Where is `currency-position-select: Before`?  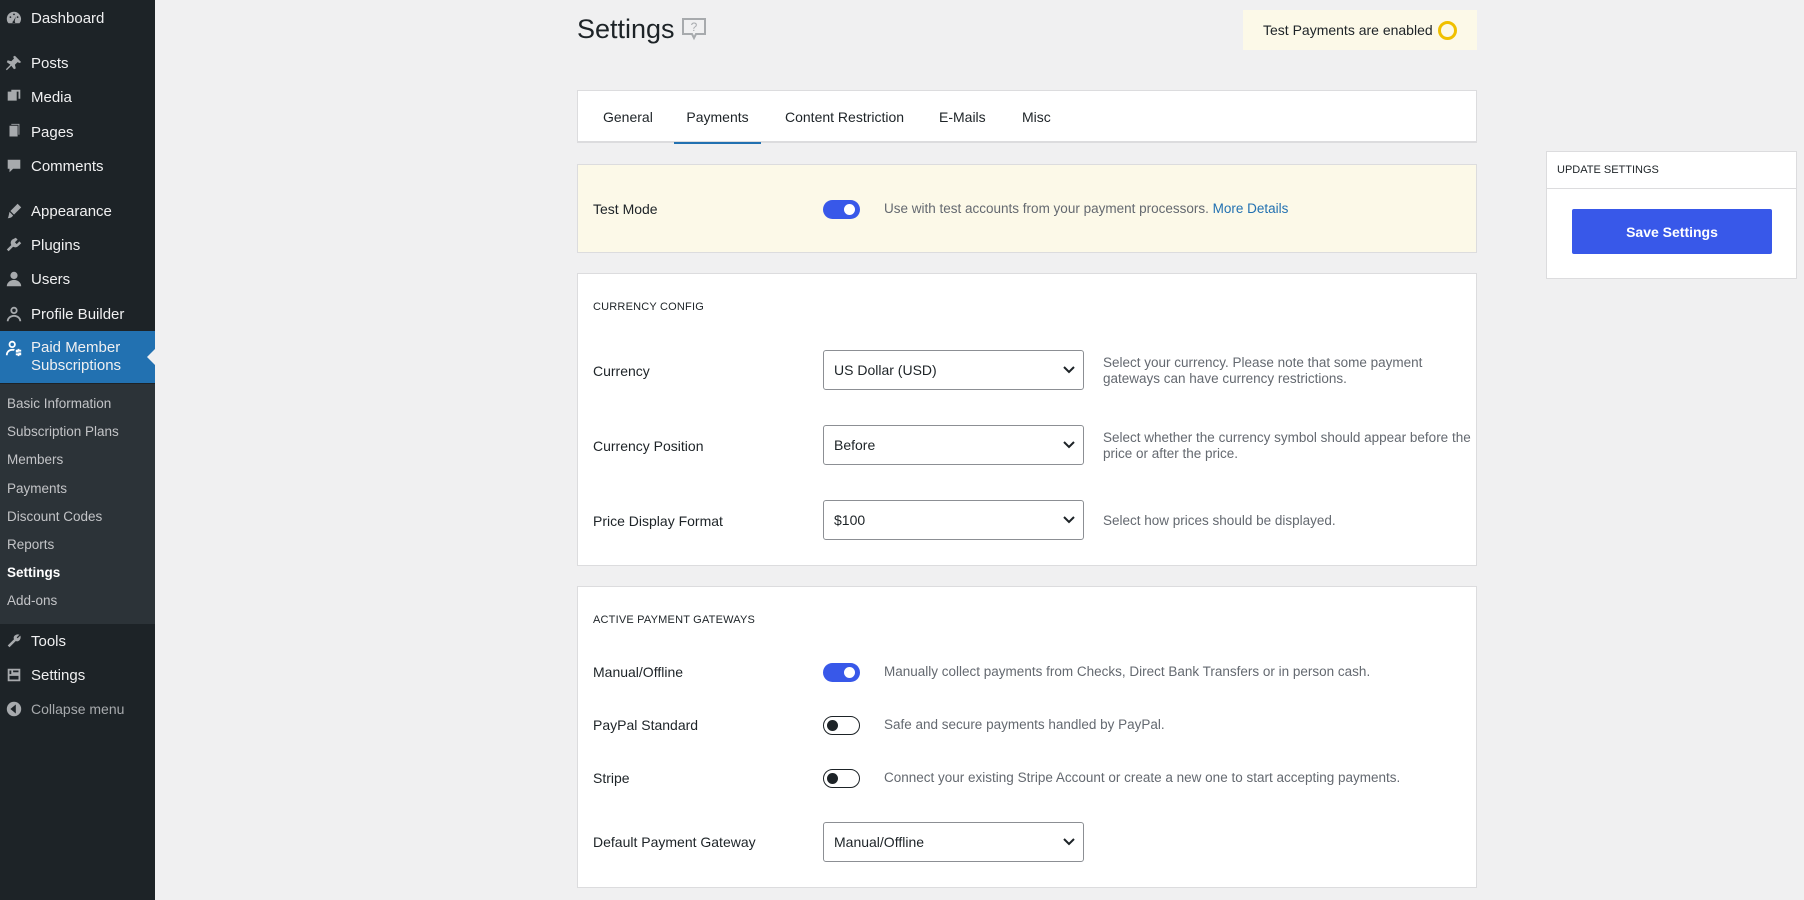 currency-position-select: Before is located at coordinates (953, 445).